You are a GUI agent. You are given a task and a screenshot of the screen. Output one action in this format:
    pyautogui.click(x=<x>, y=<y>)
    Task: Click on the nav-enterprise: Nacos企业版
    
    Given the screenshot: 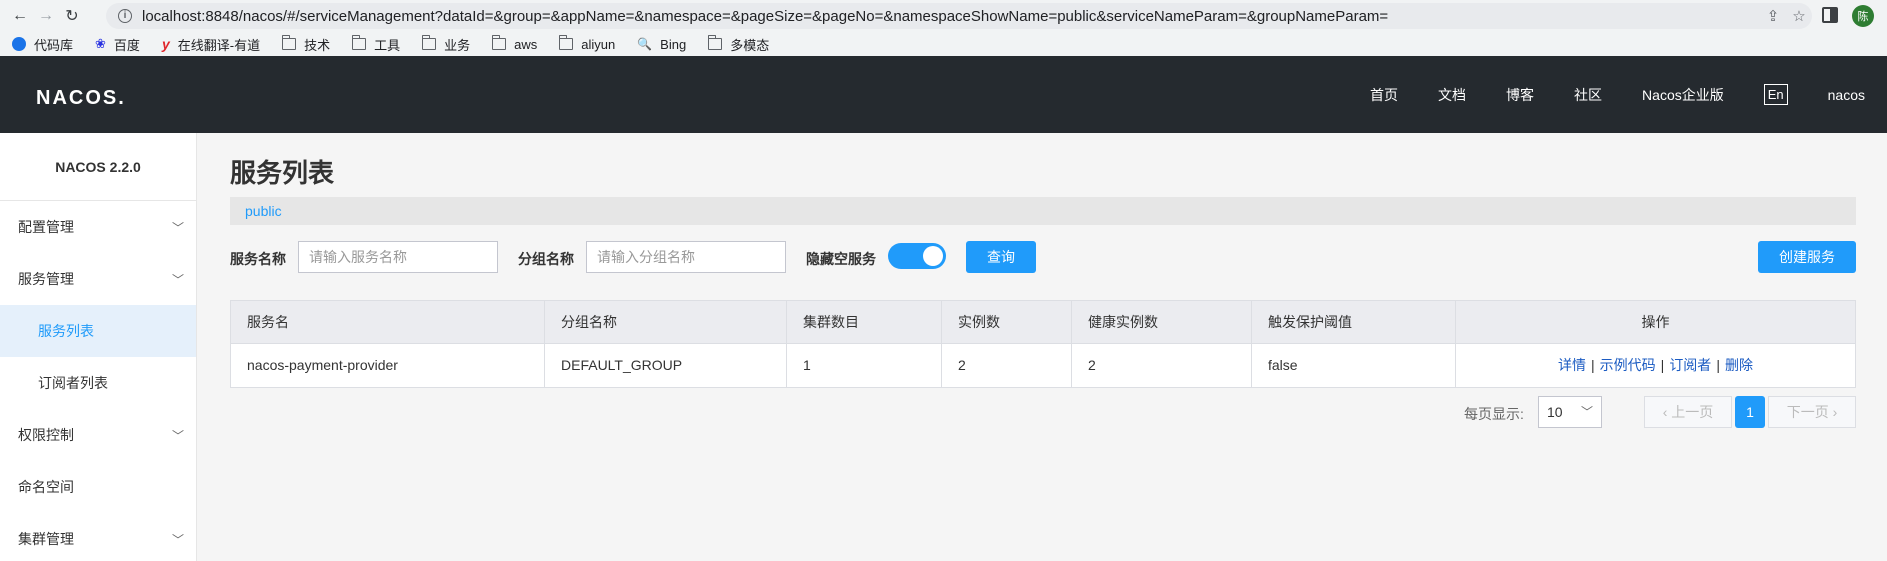 What is the action you would take?
    pyautogui.click(x=1683, y=95)
    